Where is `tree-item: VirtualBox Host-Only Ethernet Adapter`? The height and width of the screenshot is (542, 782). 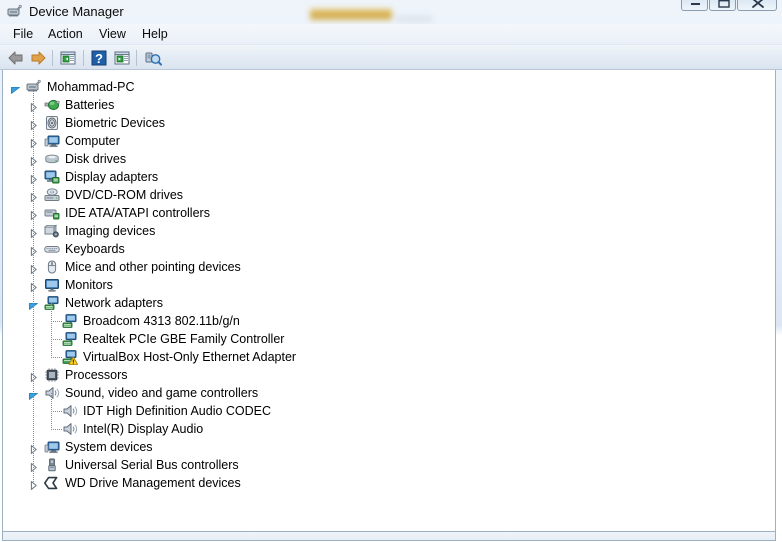
tree-item: VirtualBox Host-Only Ethernet Adapter is located at coordinates (389, 357).